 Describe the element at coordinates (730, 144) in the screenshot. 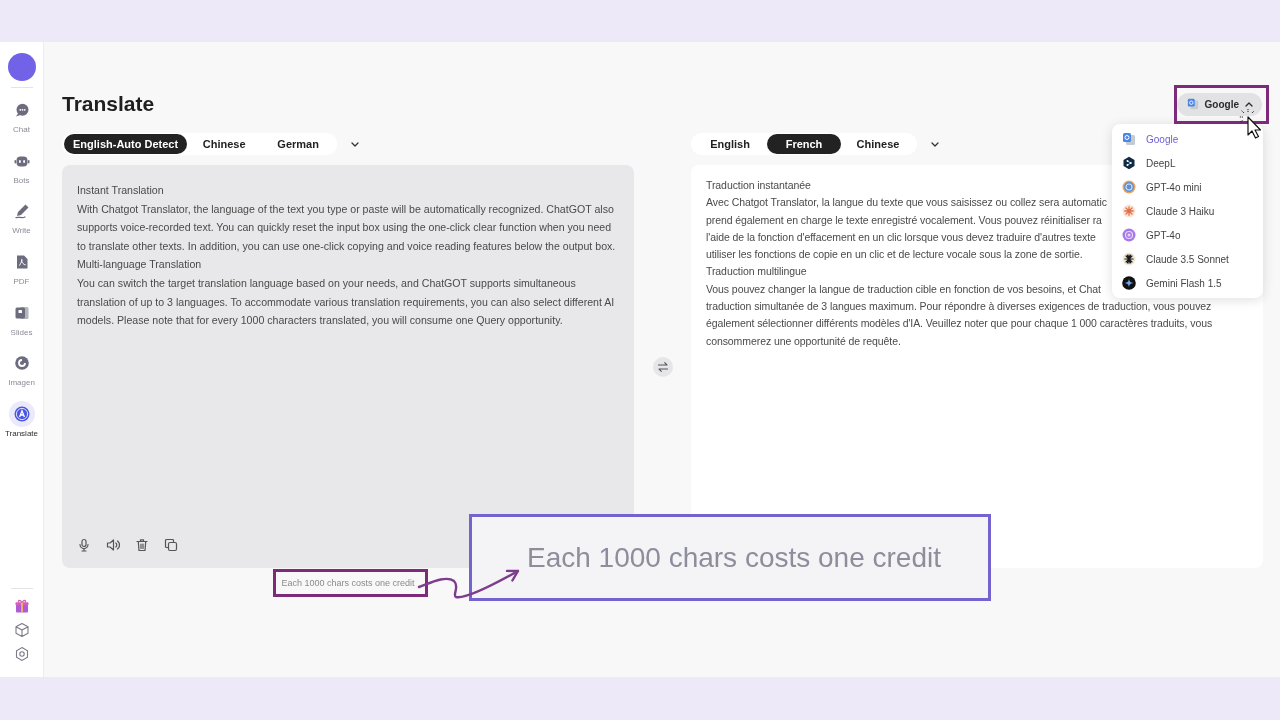

I see `language-tab: English` at that location.